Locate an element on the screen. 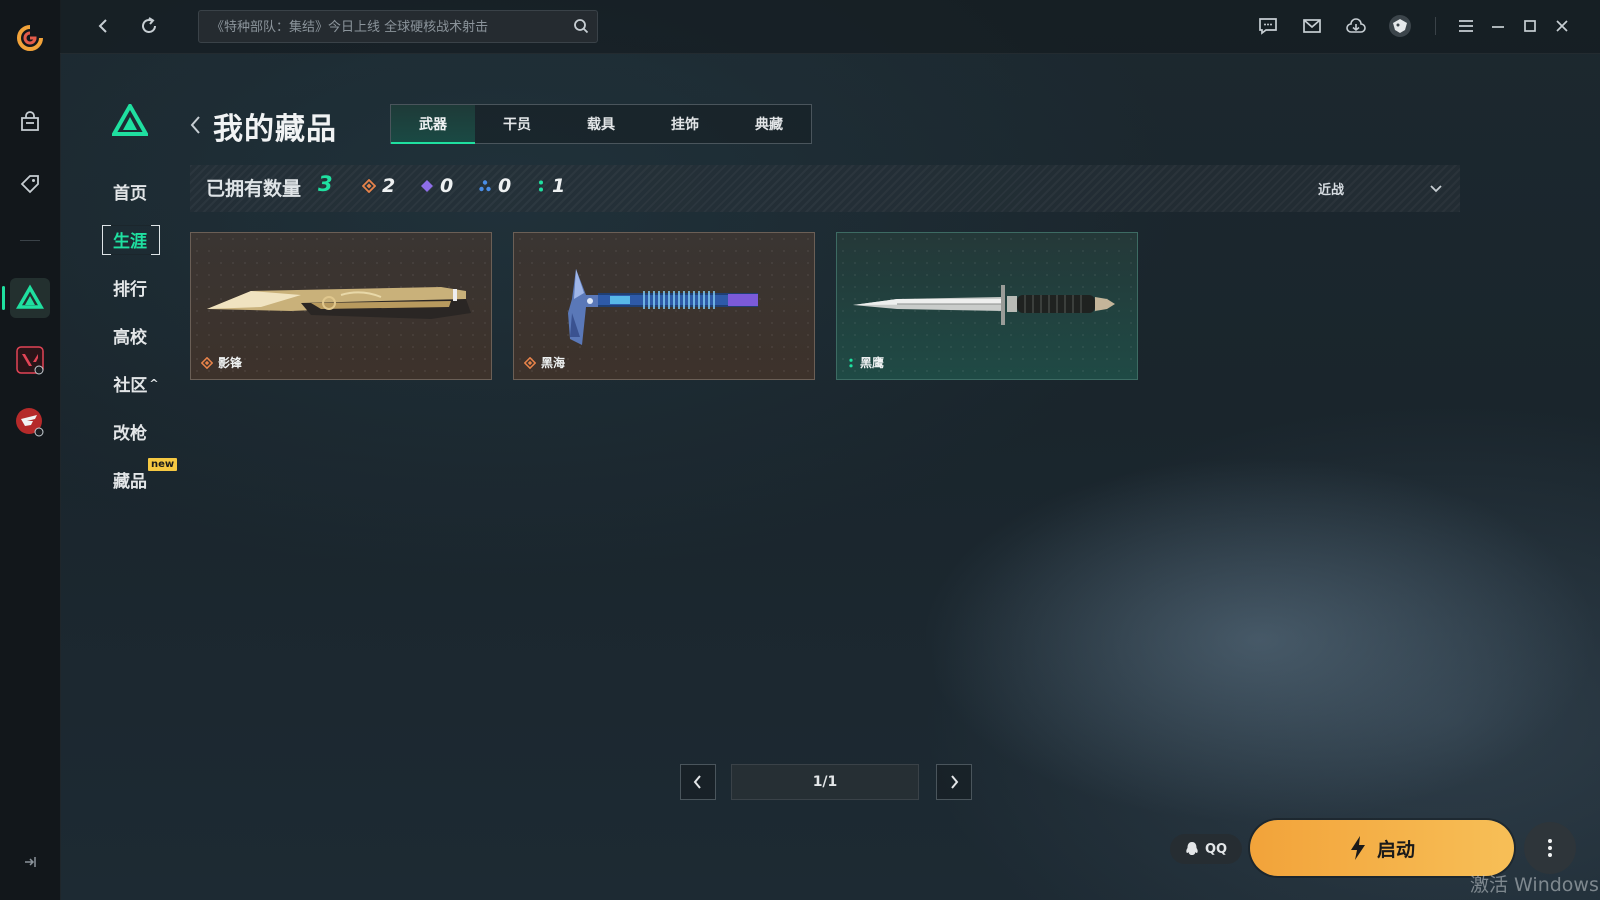 This screenshot has width=1600, height=900. more-vertical-icon is located at coordinates (1550, 848).